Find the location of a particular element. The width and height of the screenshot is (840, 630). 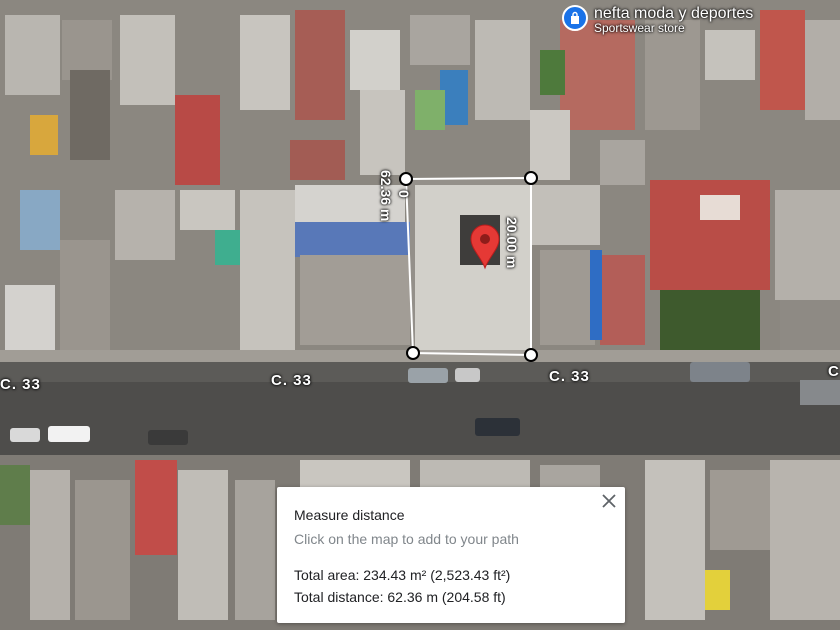

panel-hint: Click on the map to add to your path is located at coordinates (406, 539).